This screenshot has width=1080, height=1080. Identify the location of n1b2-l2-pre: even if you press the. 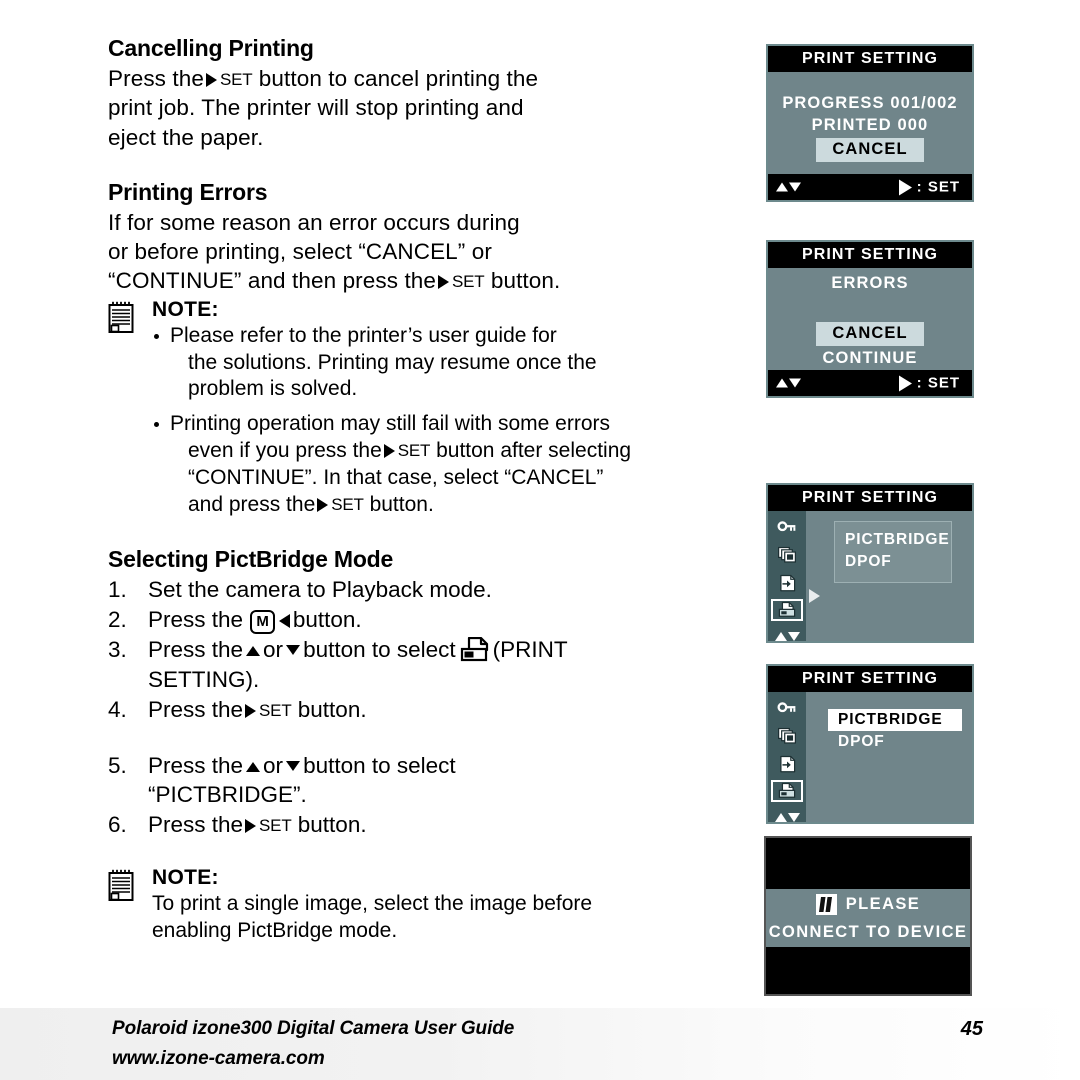
(285, 451).